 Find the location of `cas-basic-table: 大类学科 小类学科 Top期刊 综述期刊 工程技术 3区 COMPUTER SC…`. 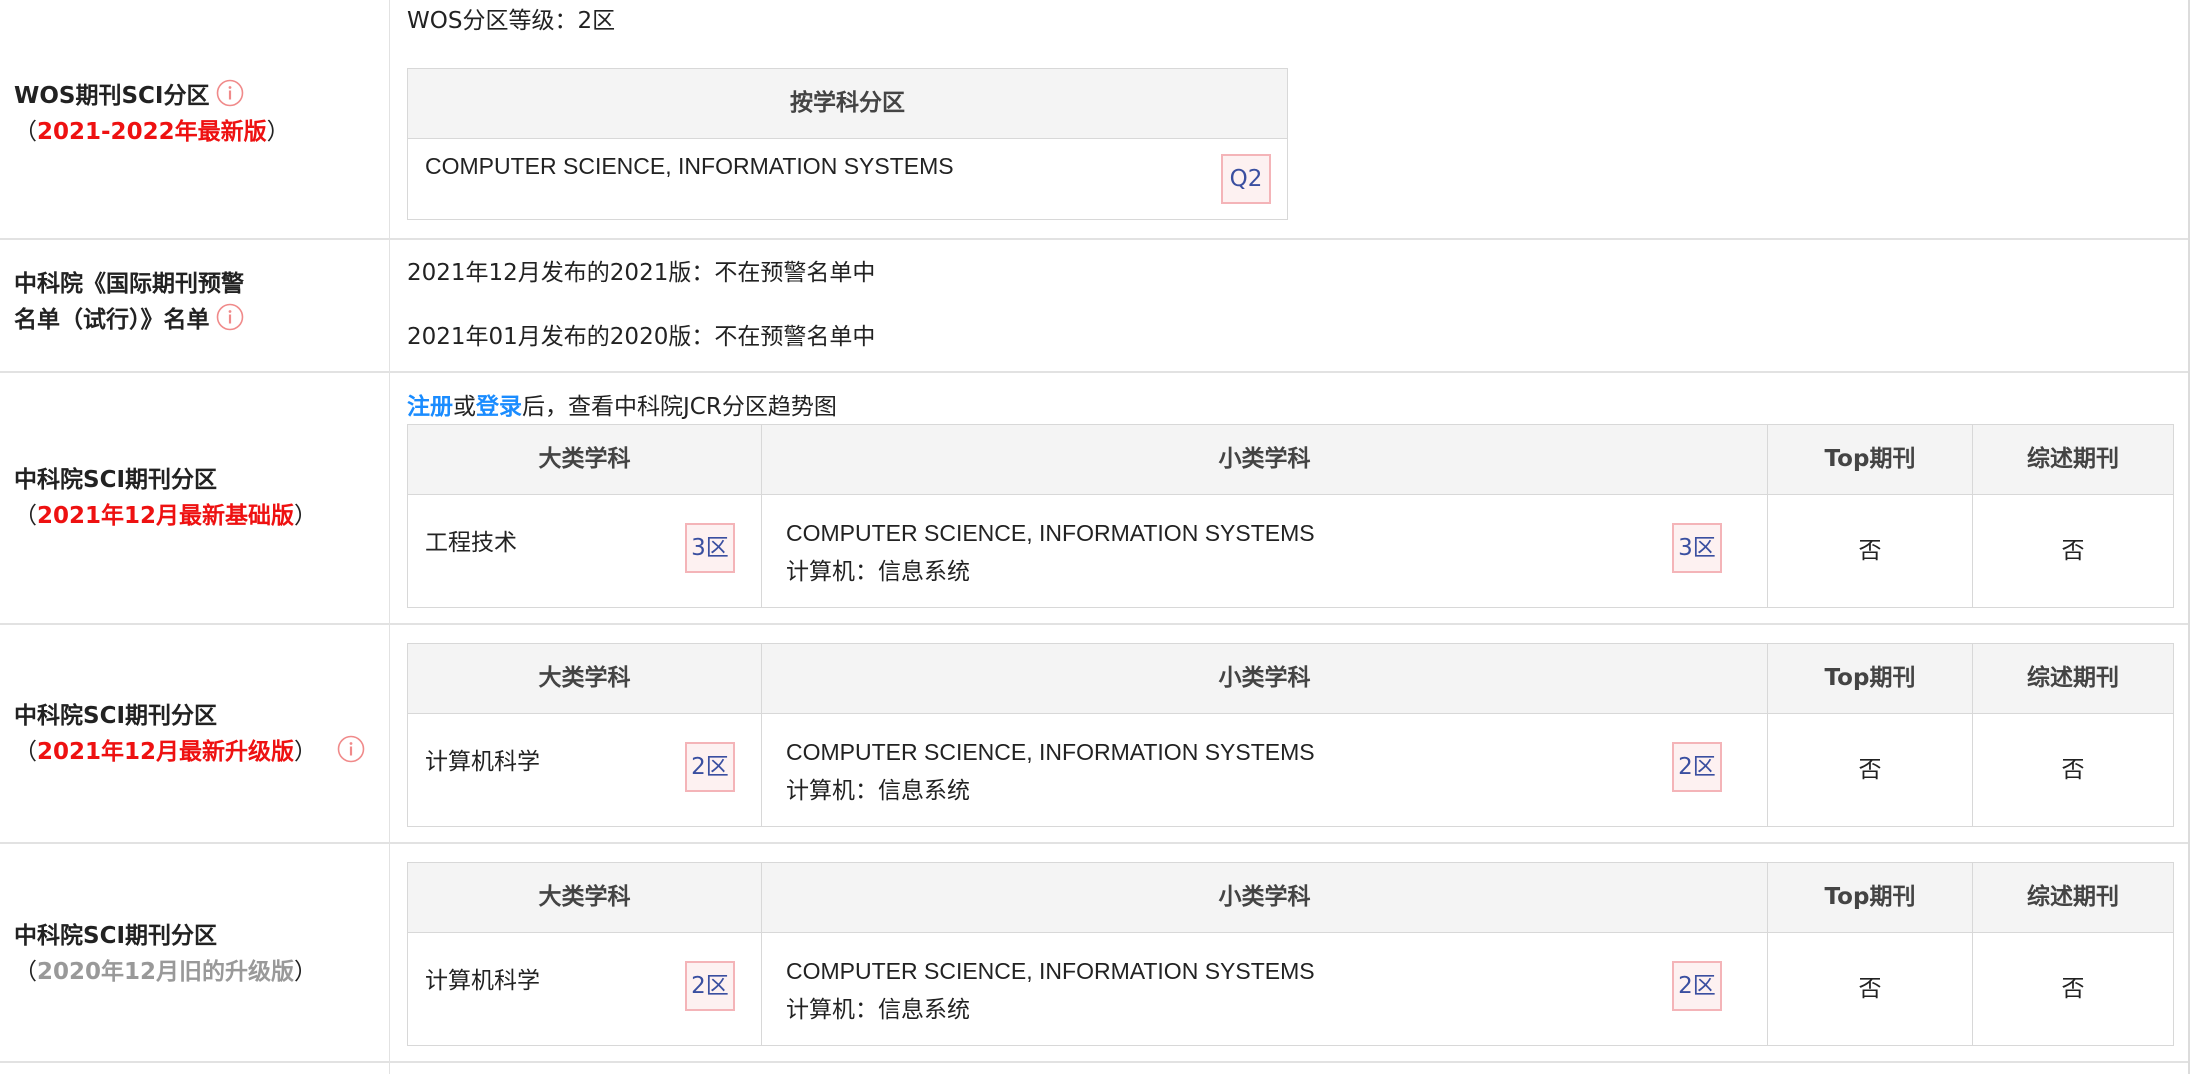

cas-basic-table: 大类学科 小类学科 Top期刊 综述期刊 工程技术 3区 COMPUTER SC… is located at coordinates (1290, 516).